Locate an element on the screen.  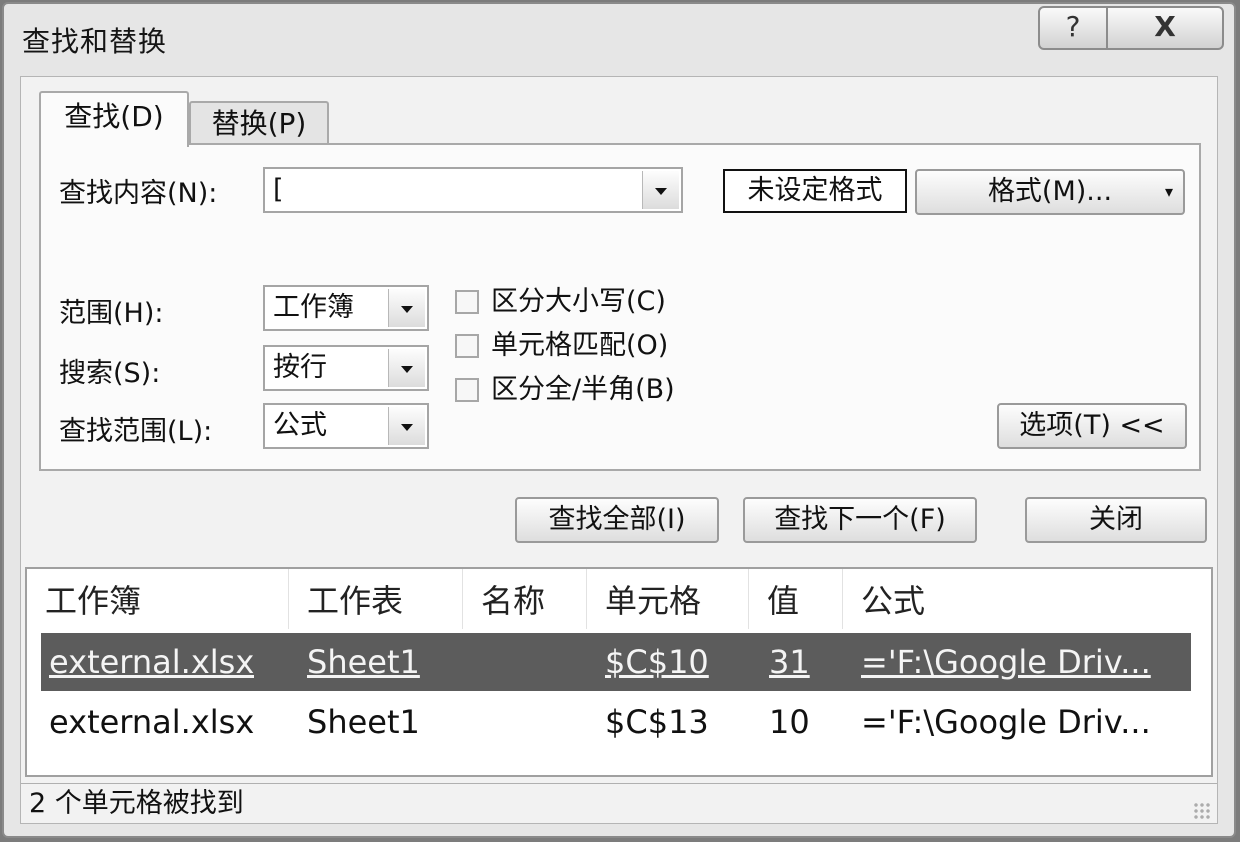
find-next-button: 查找下一个(F) is located at coordinates (860, 520).